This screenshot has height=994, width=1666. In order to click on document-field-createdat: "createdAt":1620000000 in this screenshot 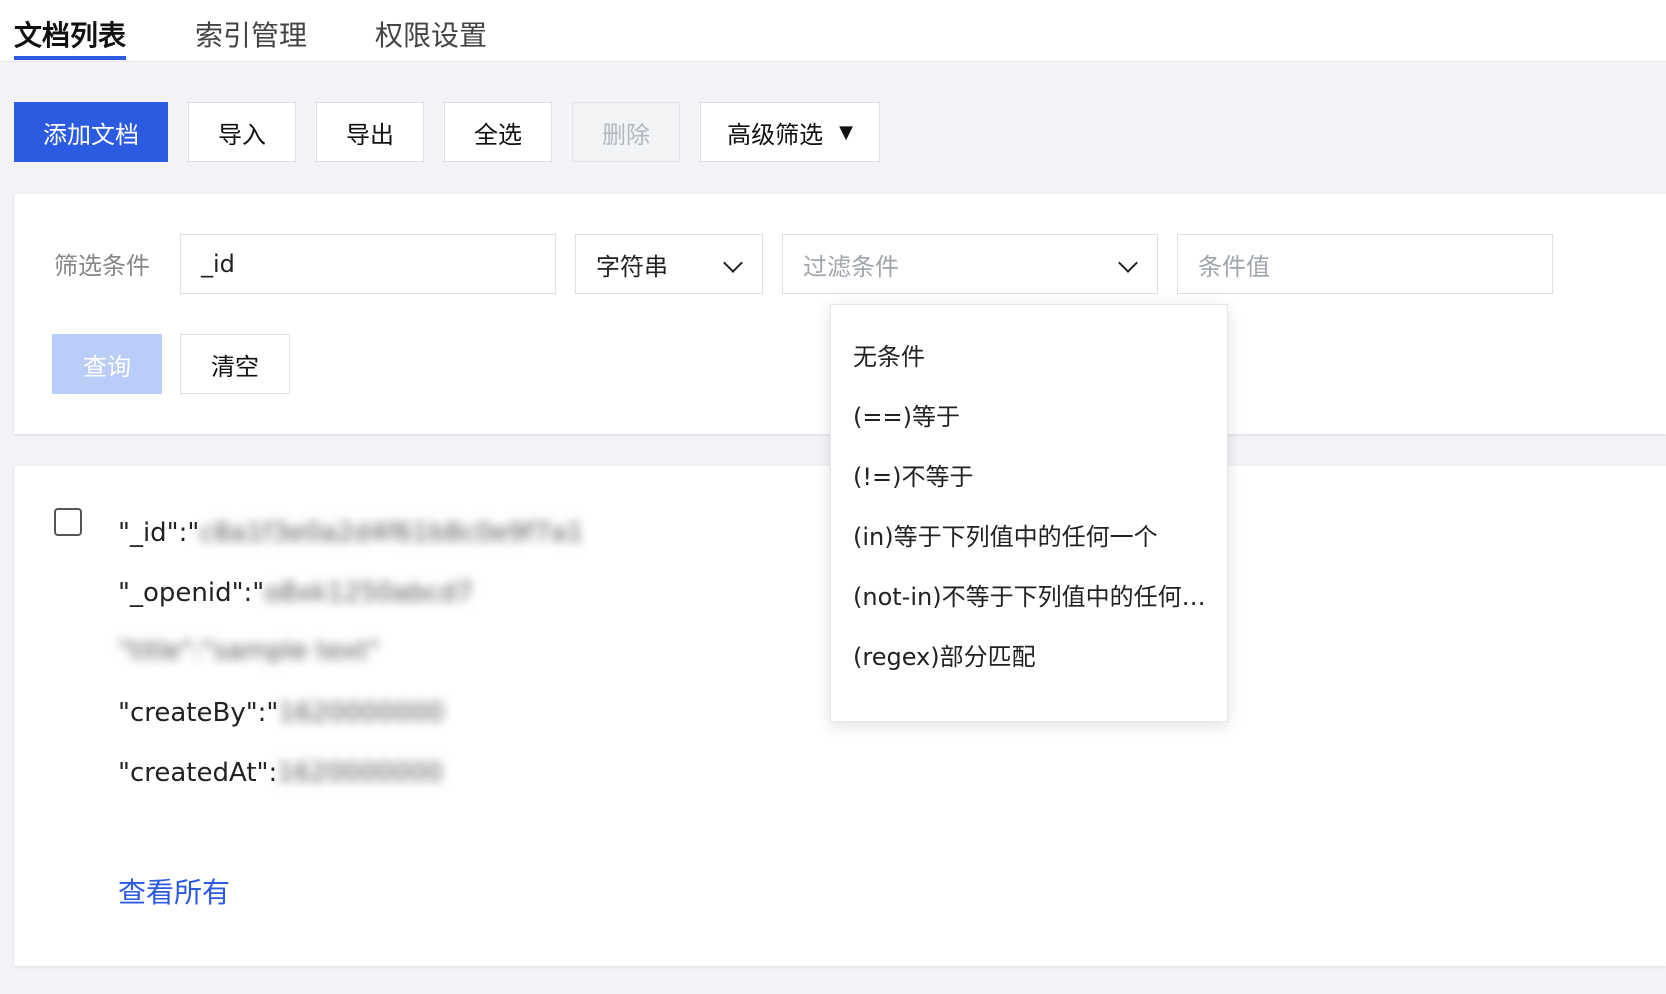, I will do `click(280, 773)`.